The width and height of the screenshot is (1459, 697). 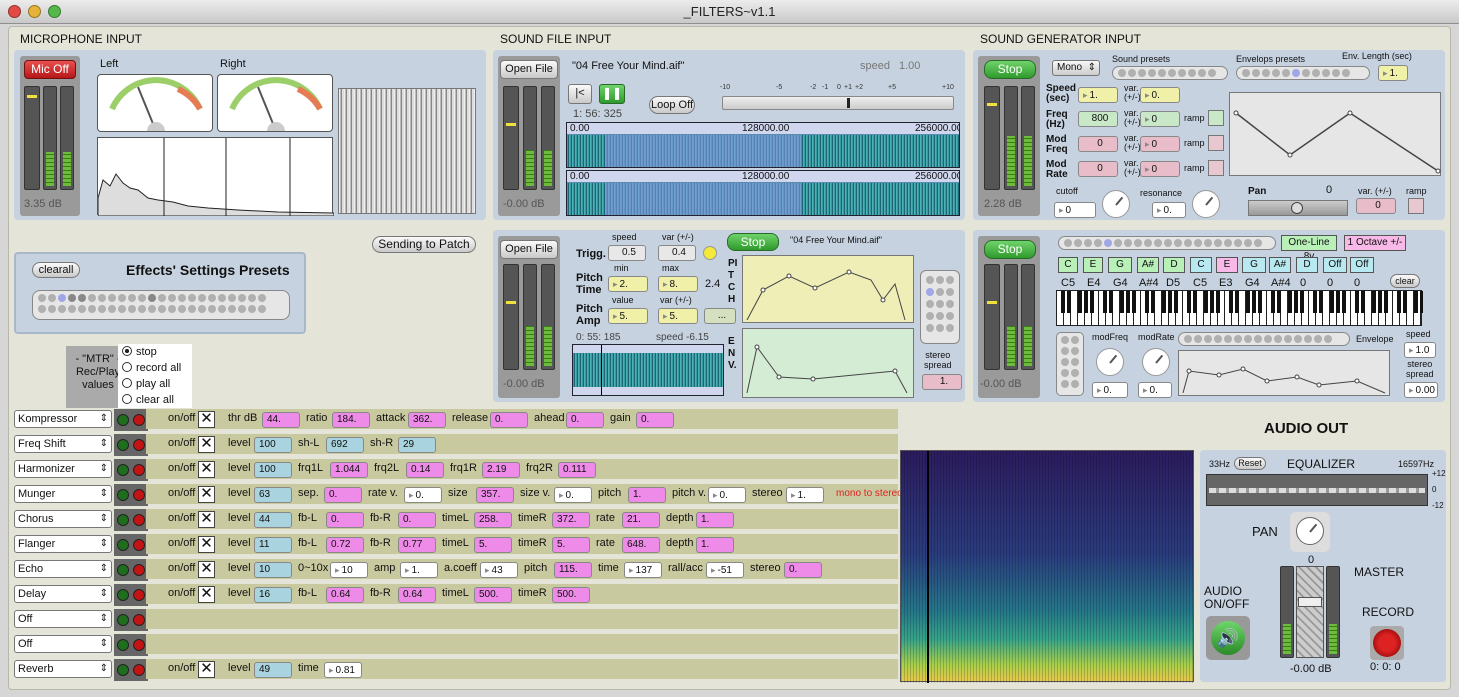 What do you see at coordinates (648, 370) in the screenshot?
I see `sampler-waveform` at bounding box center [648, 370].